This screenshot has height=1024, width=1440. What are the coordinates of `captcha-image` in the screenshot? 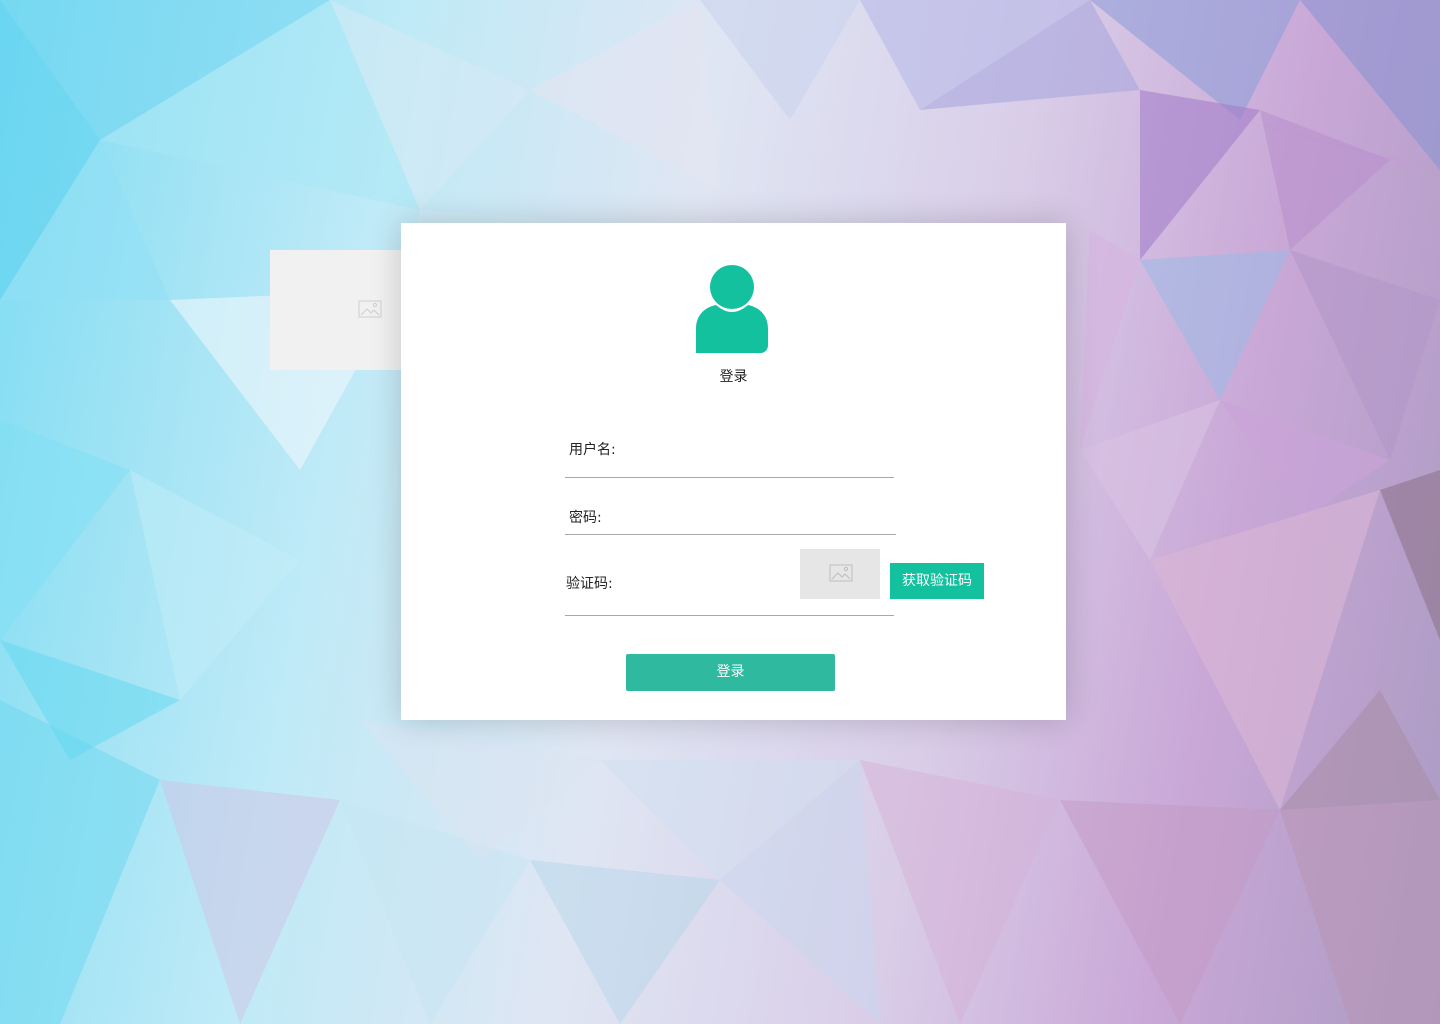 It's located at (840, 574).